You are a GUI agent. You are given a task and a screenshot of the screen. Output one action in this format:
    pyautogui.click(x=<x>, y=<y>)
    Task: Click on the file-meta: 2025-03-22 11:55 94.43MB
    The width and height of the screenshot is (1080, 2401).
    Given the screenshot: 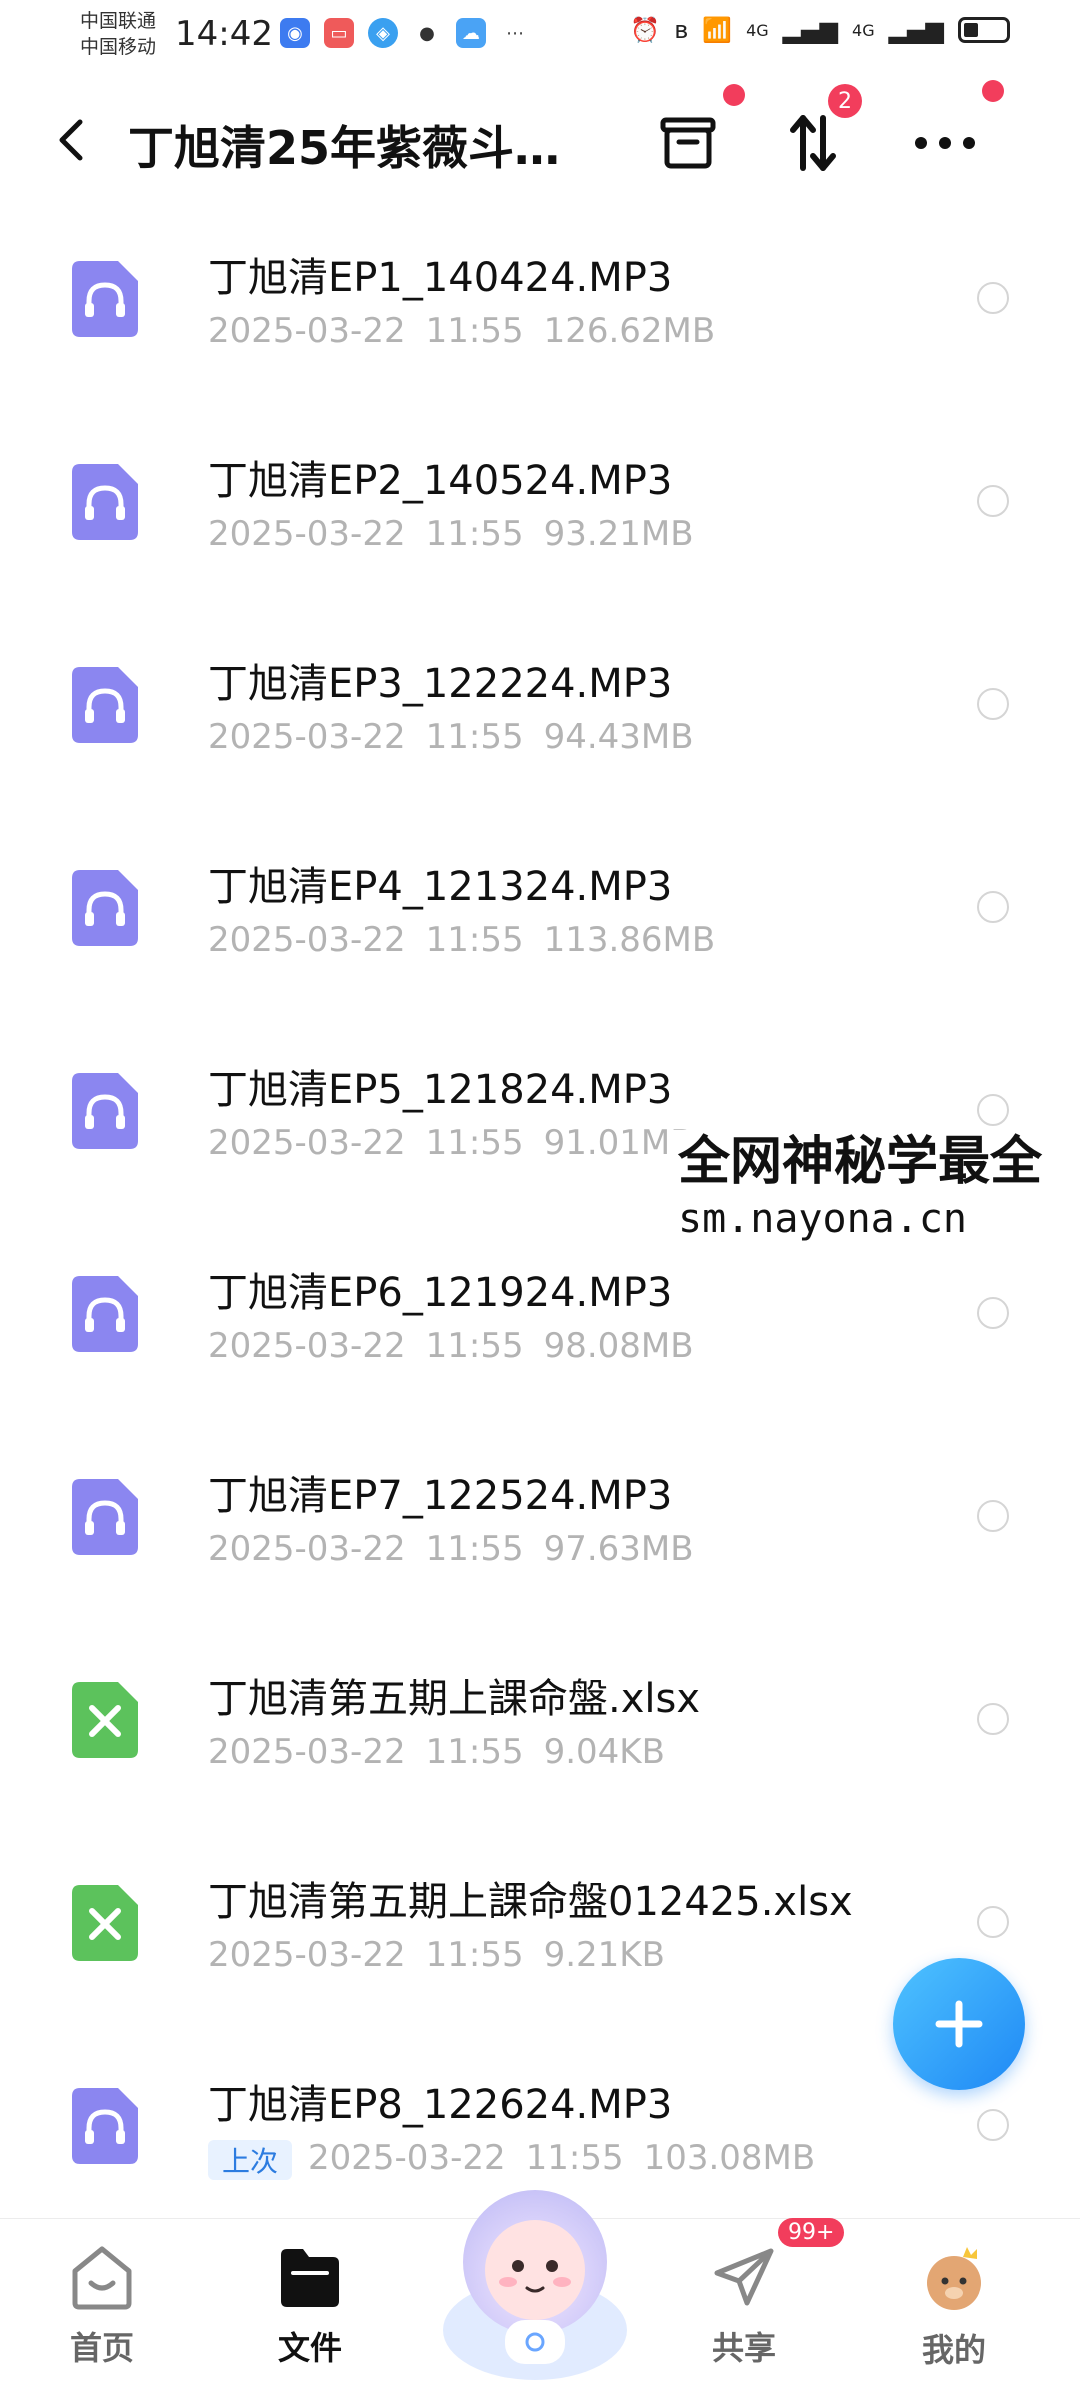 What is the action you would take?
    pyautogui.click(x=451, y=737)
    